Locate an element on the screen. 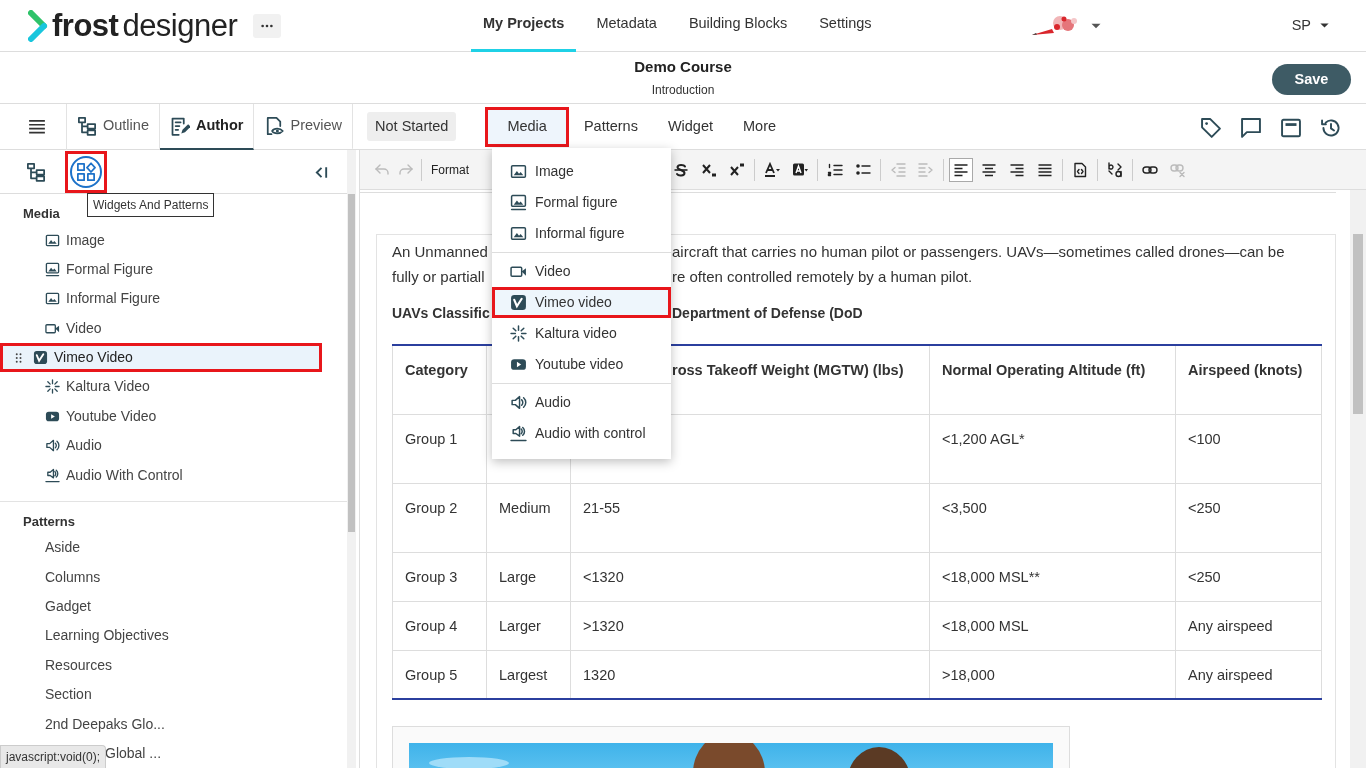 The image size is (1366, 768). text-line: aircraft that carries no human pilot or passengers. UAVs—sometimes called drones—can be is located at coordinates (979, 252).